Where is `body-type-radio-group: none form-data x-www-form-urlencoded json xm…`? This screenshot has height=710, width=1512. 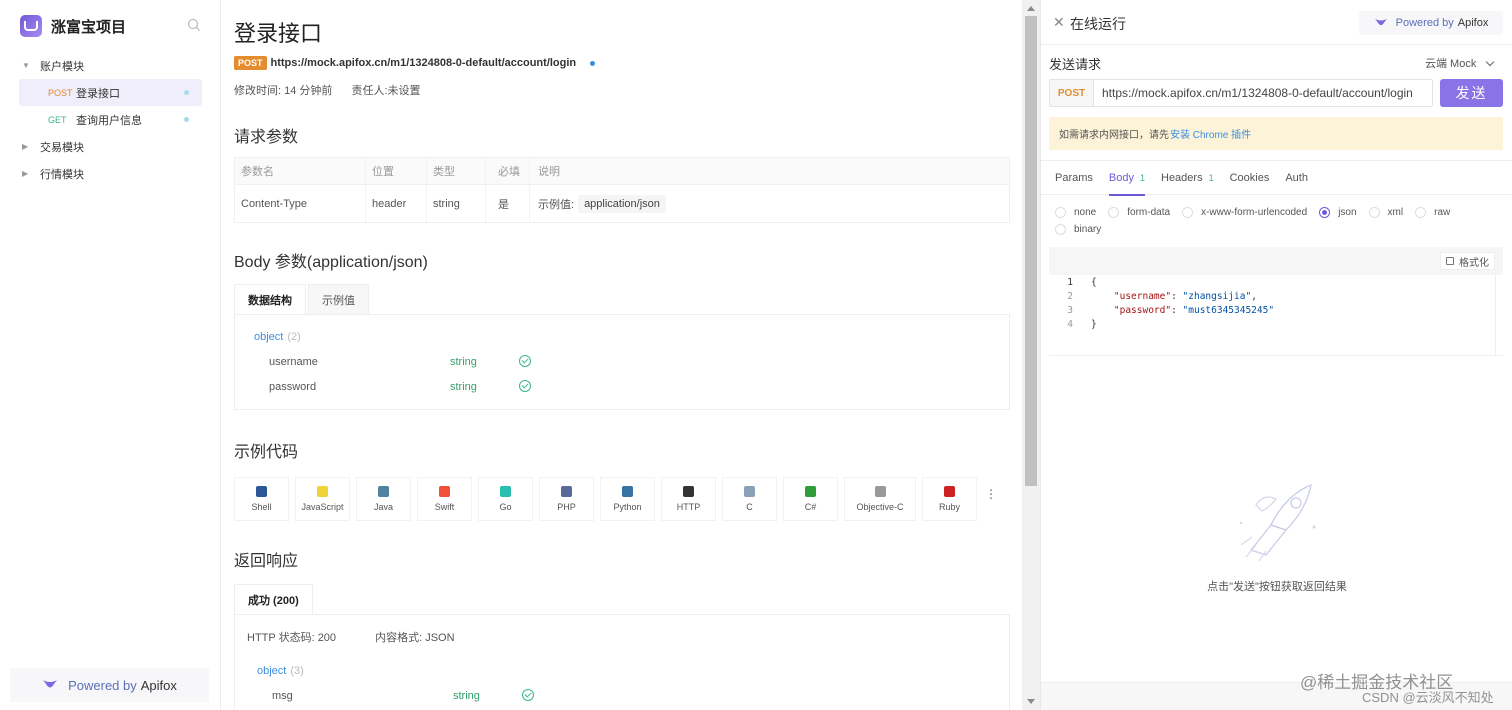 body-type-radio-group: none form-data x-www-form-urlencoded json xm… is located at coordinates (1280, 221).